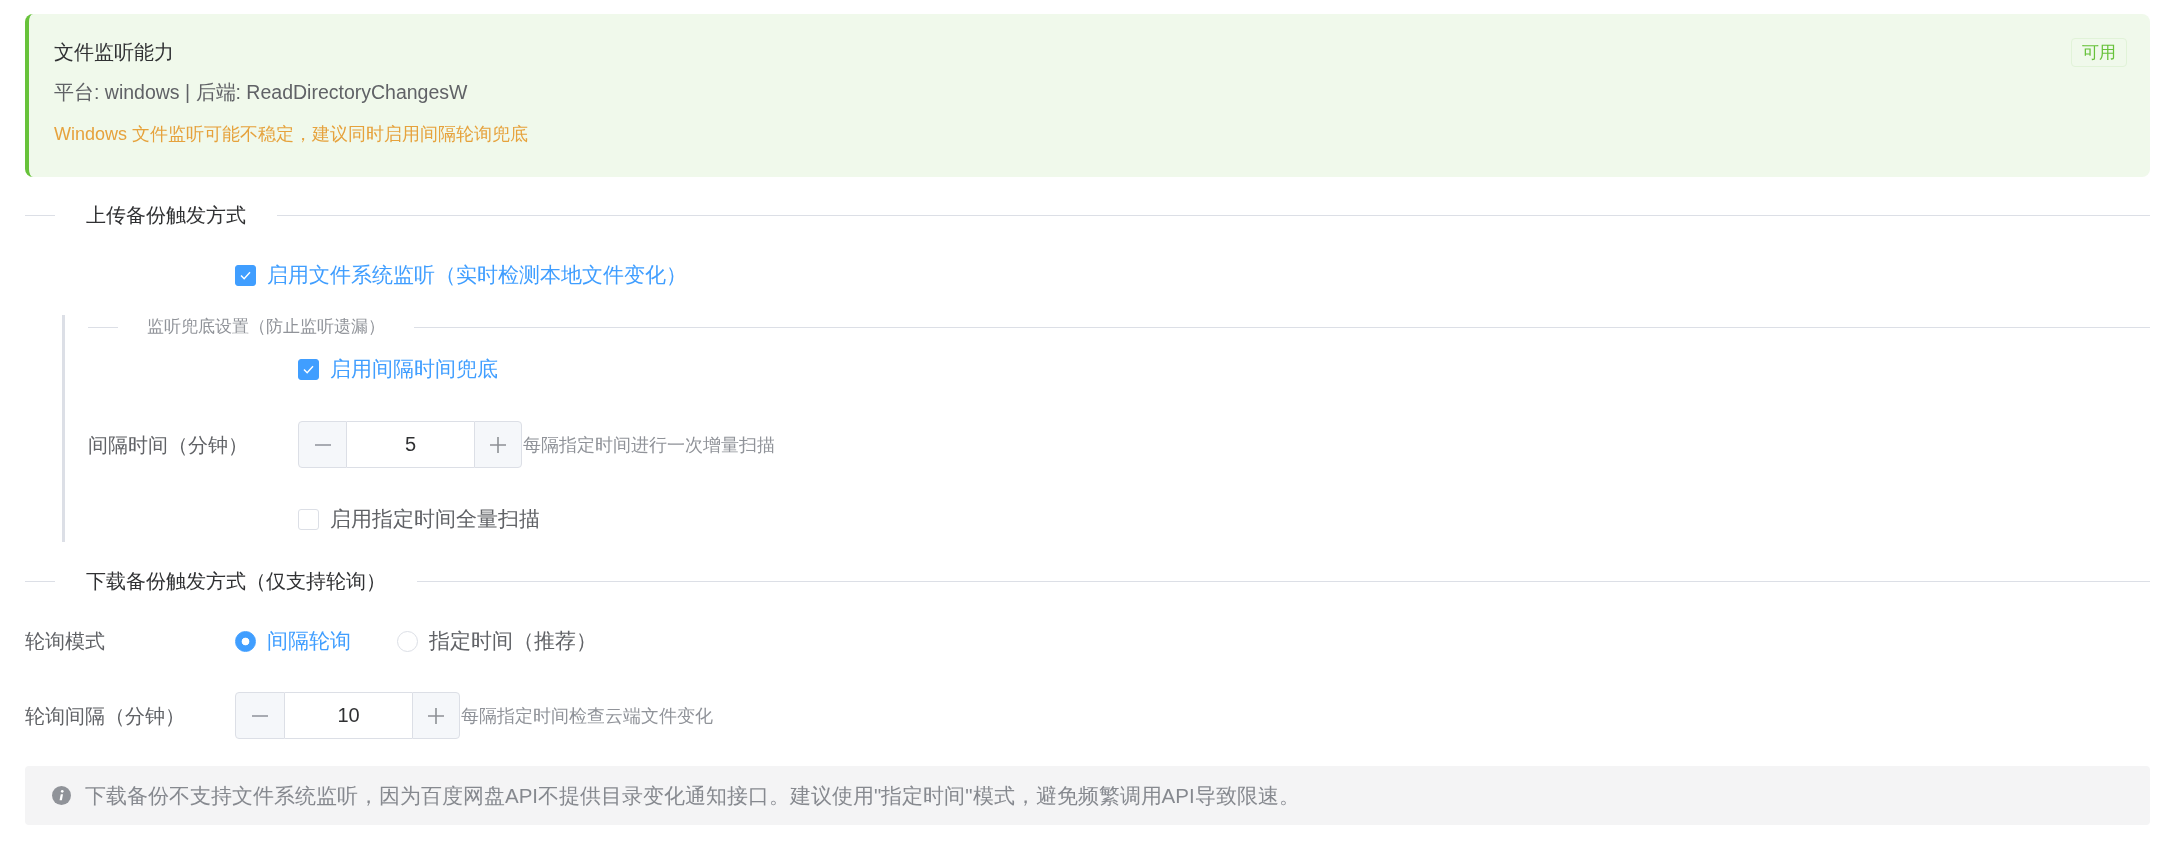  Describe the element at coordinates (261, 92) in the screenshot. I see `platform-details: 平台: windows | 后端: ReadDirectoryChangesW` at that location.